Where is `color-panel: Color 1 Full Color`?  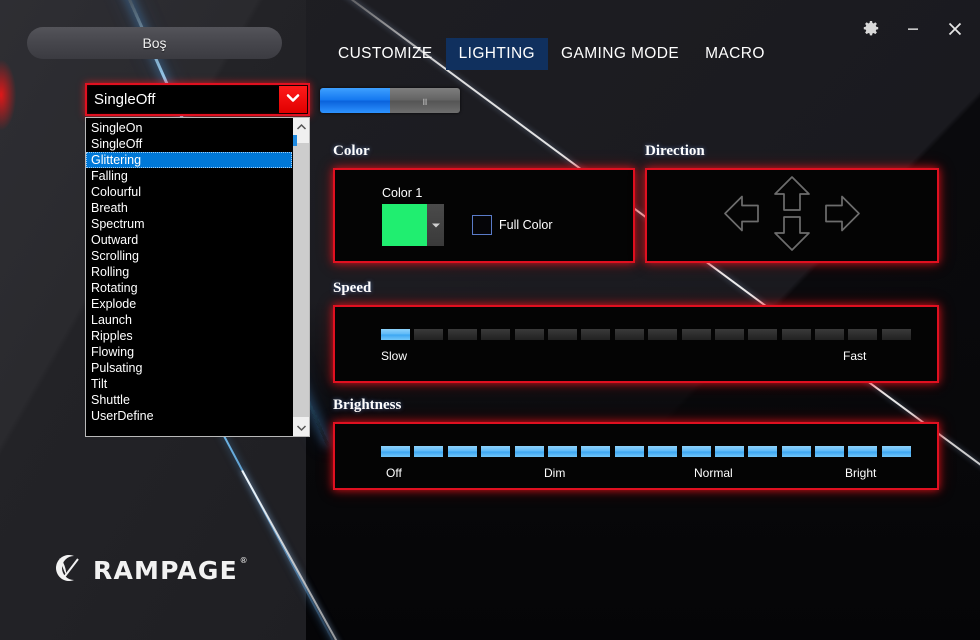 color-panel: Color 1 Full Color is located at coordinates (484, 215).